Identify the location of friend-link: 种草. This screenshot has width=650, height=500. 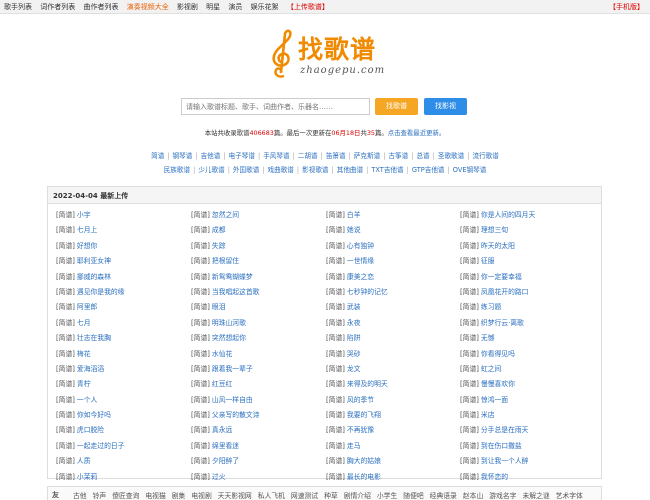
(331, 496).